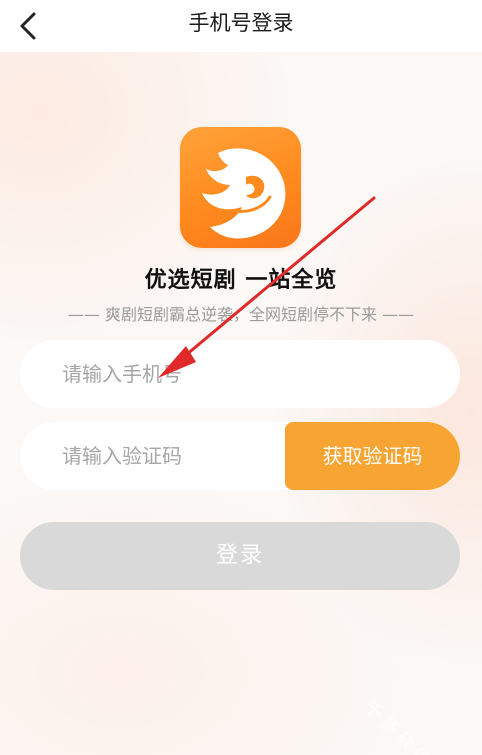 The width and height of the screenshot is (482, 755). I want to click on top-bar: 手机号登录, so click(241, 26).